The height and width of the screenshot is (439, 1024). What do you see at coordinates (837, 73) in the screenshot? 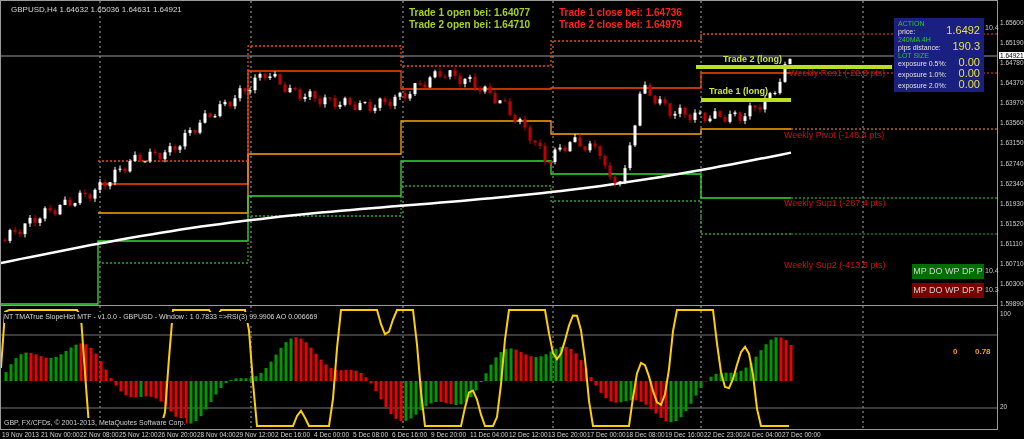
I see `line-label: Weekly Res1 (-22.3 pts)` at bounding box center [837, 73].